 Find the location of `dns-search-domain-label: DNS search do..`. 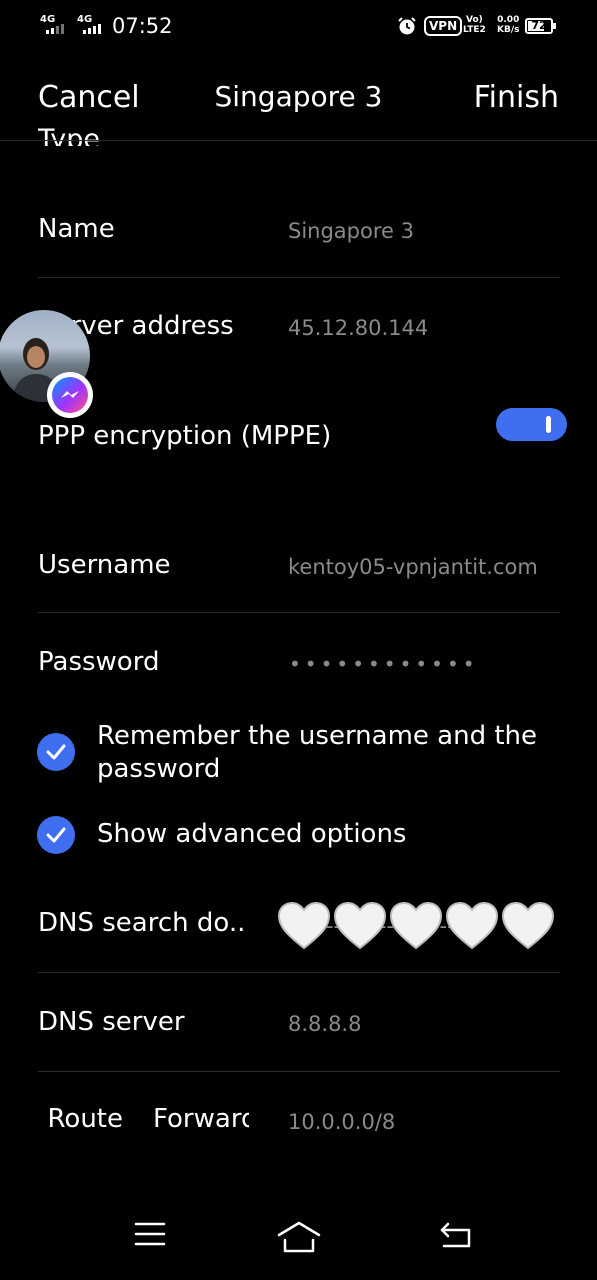

dns-search-domain-label: DNS search do.. is located at coordinates (142, 923).